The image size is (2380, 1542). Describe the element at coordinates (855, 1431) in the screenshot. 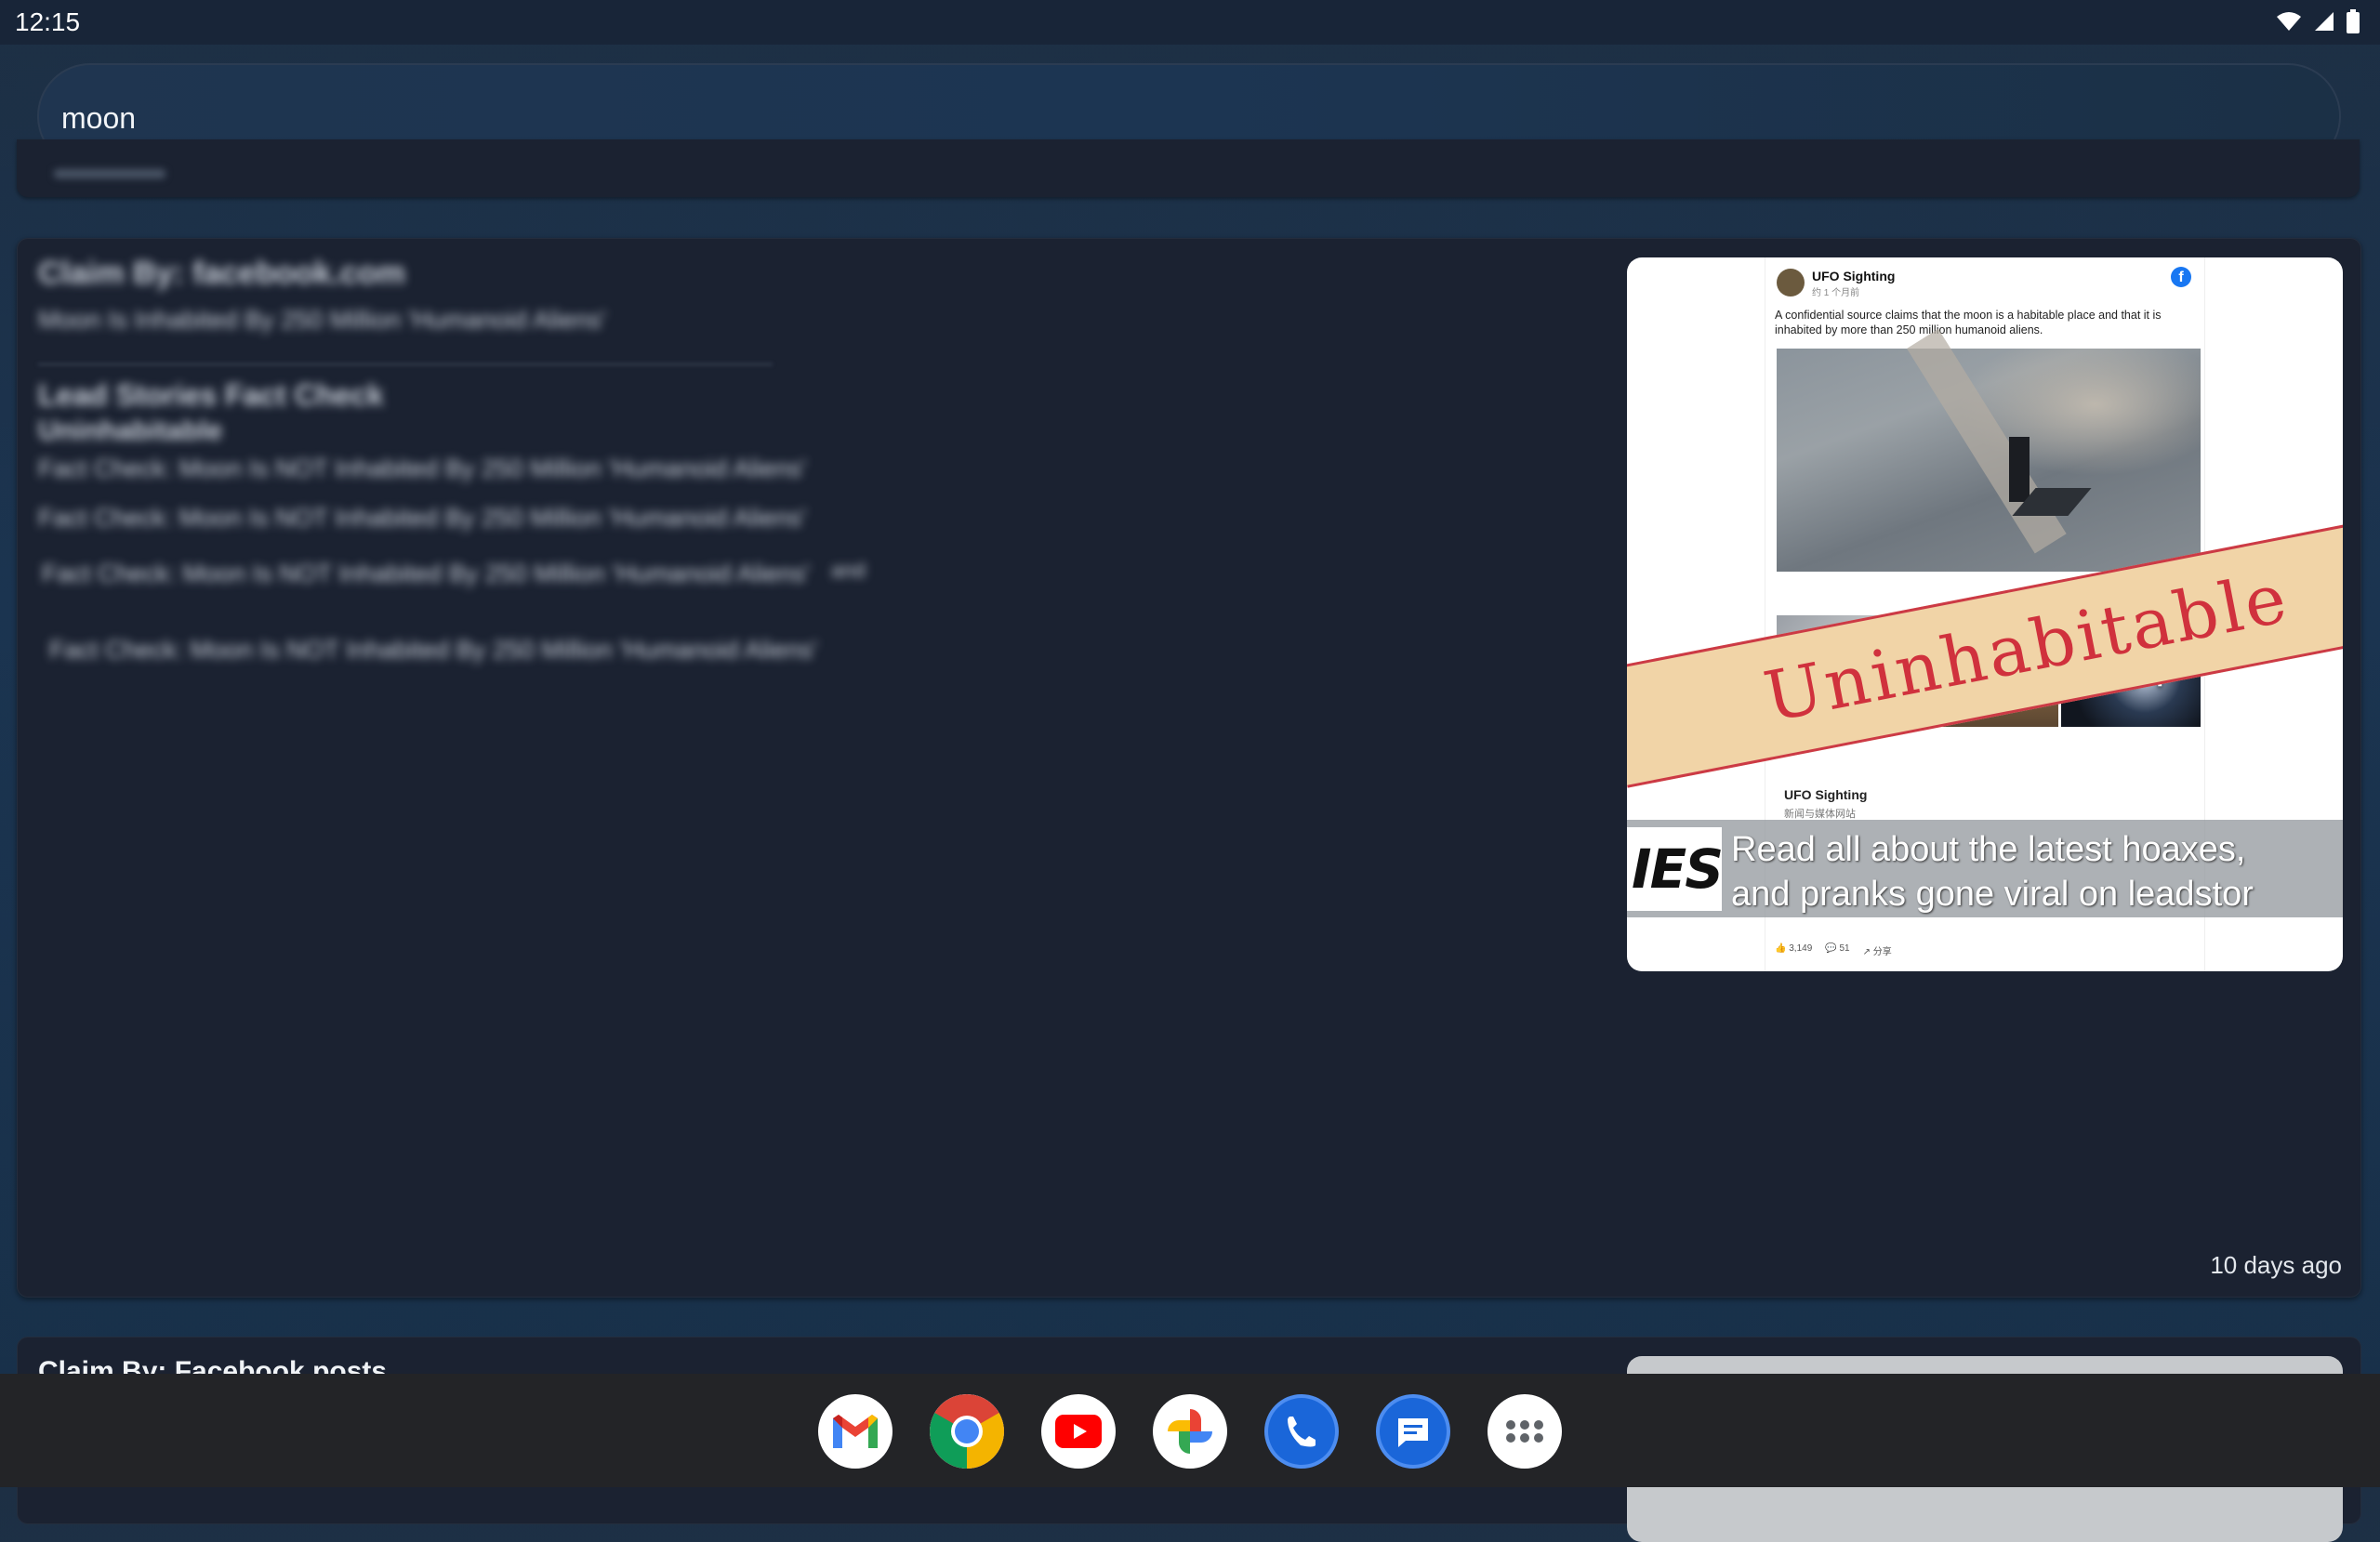

I see `gmail-icon` at that location.